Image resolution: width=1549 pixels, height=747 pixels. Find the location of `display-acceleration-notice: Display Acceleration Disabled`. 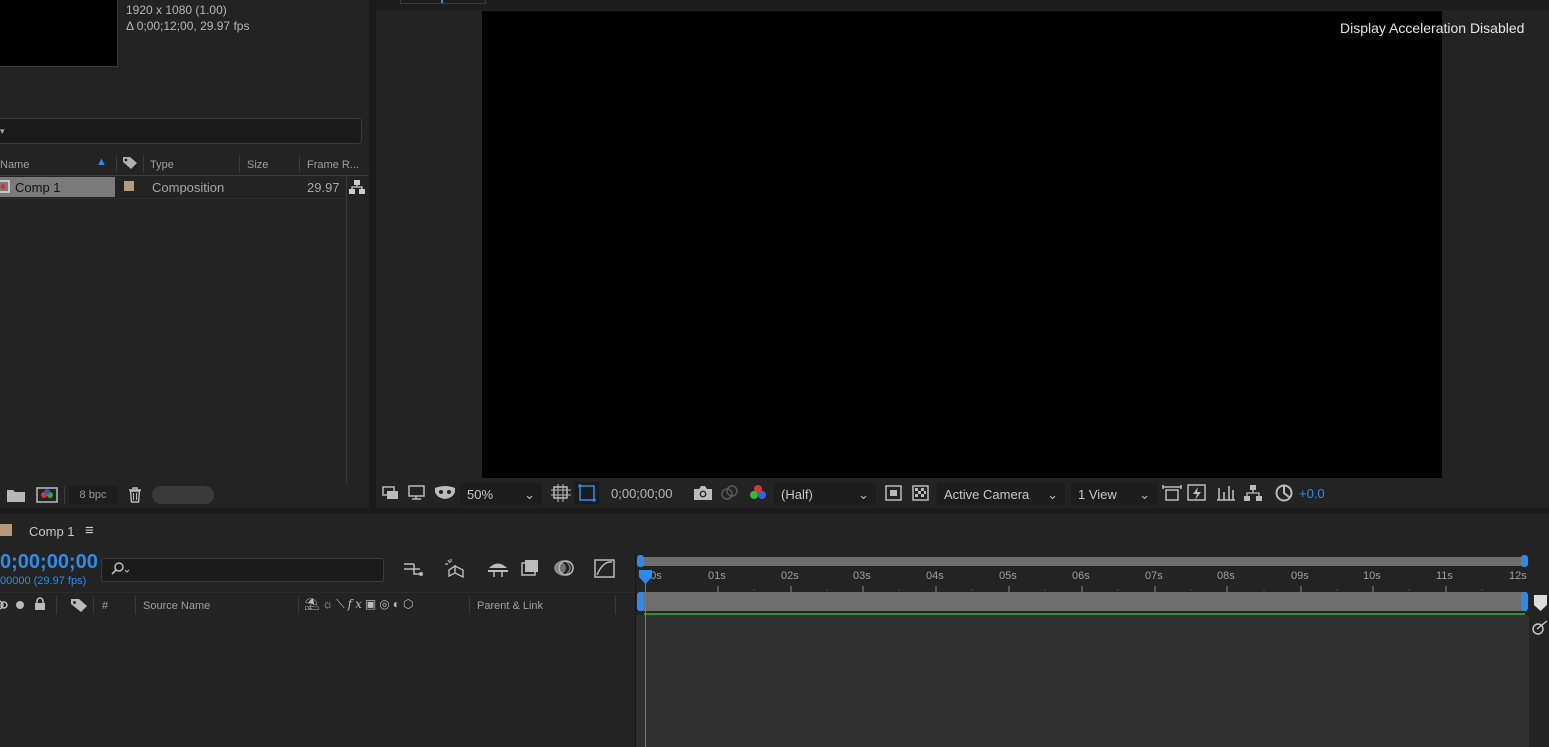

display-acceleration-notice: Display Acceleration Disabled is located at coordinates (1432, 28).